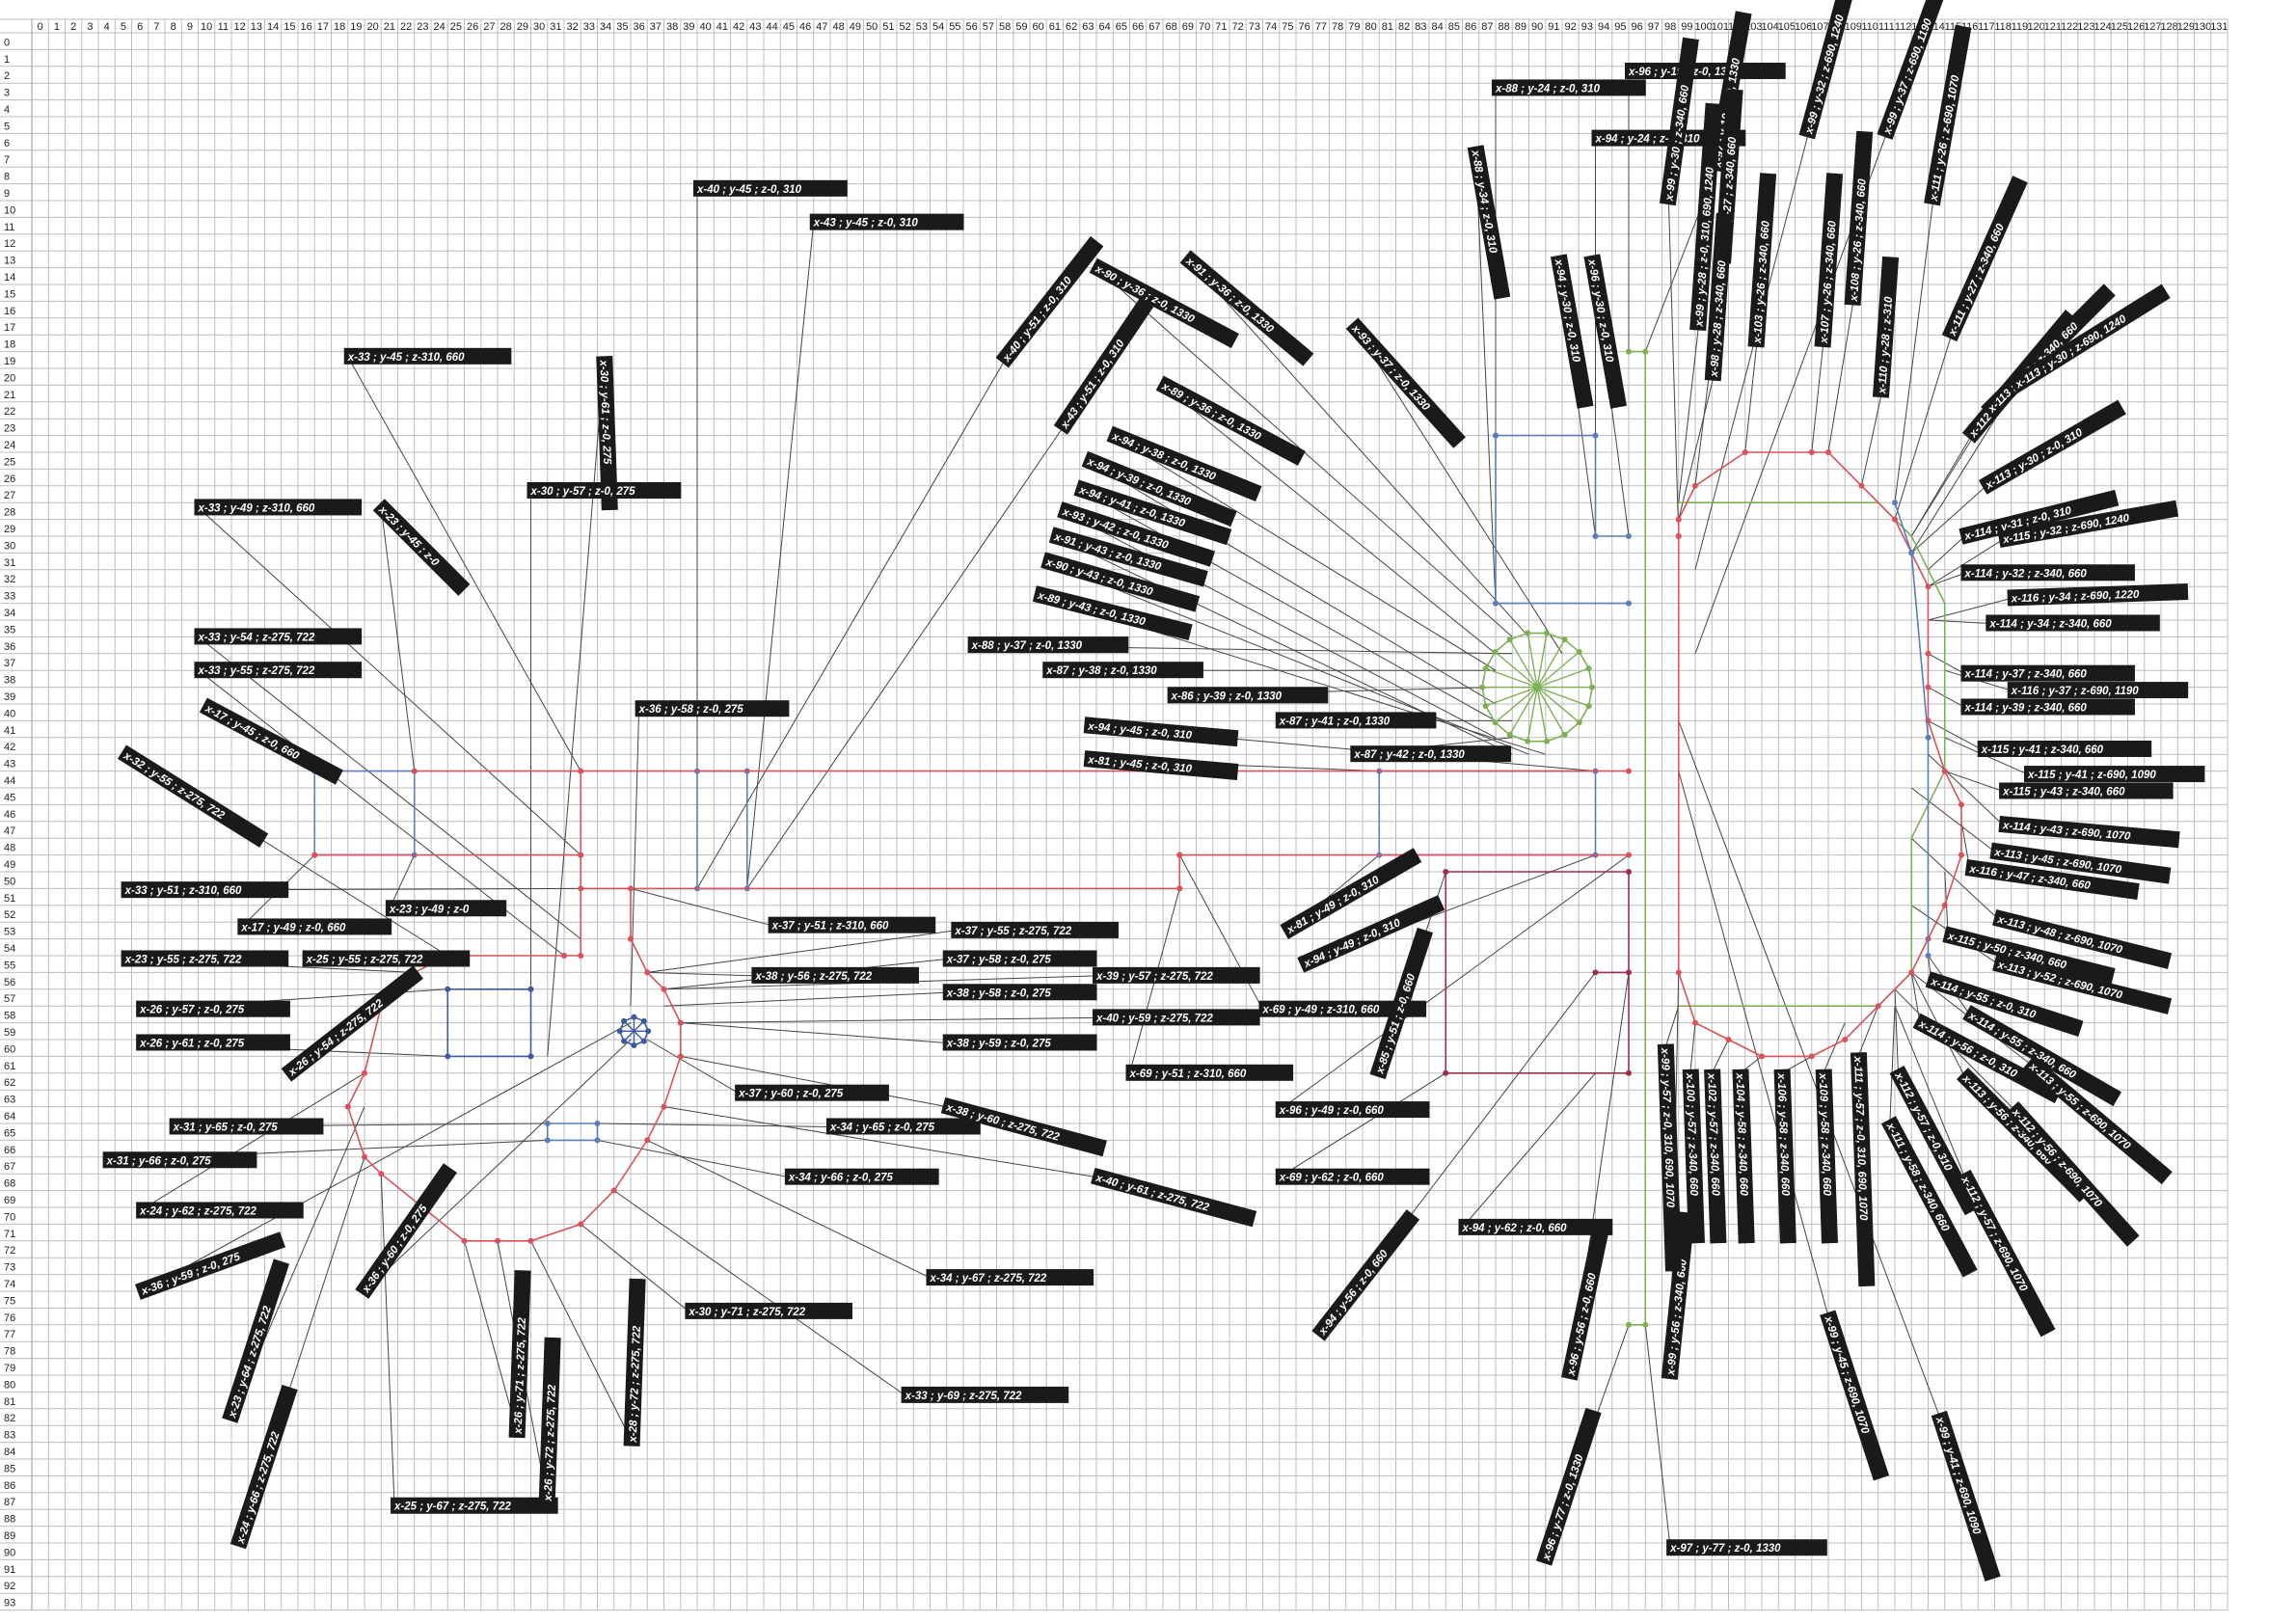 The width and height of the screenshot is (2296, 1623). Describe the element at coordinates (1720, 27) in the screenshot. I see `col-number: 101` at that location.